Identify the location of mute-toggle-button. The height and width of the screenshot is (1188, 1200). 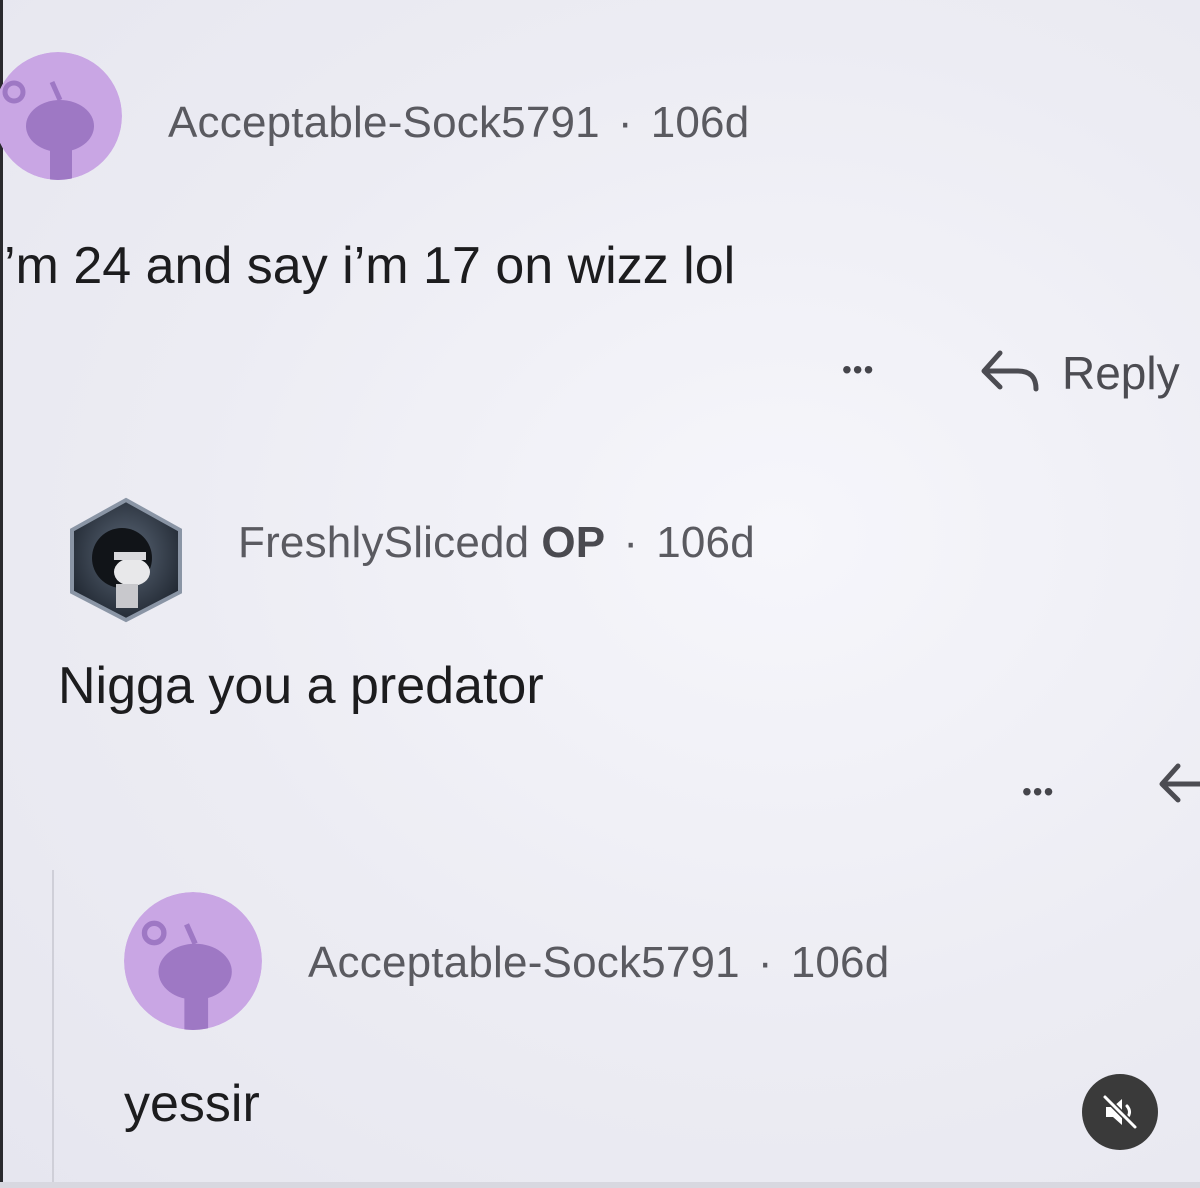
(1120, 1112).